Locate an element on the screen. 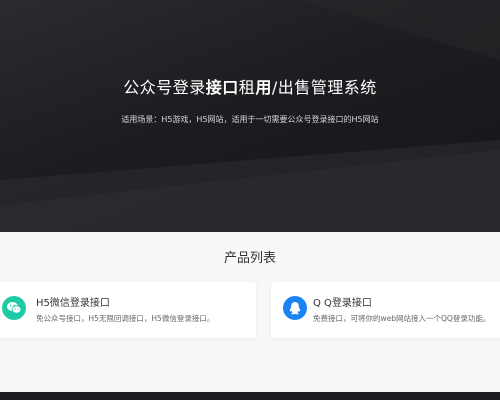 The height and width of the screenshot is (400, 500). product-card-wechat-login: H5微信登录接口 免公众号接口，H5无限回调接口，H5微信登录接口。 is located at coordinates (128, 310).